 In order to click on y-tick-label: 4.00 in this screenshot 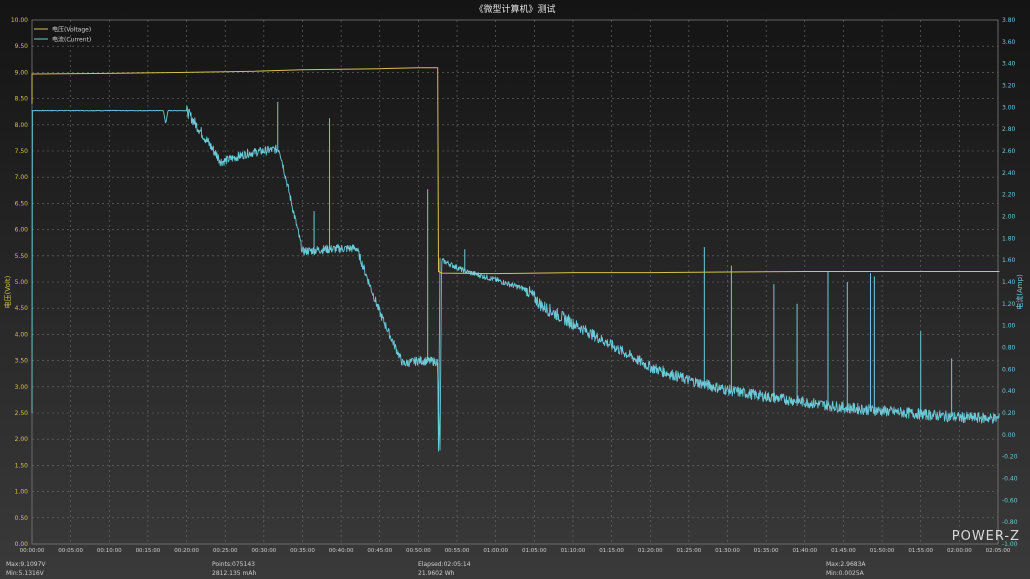, I will do `click(22, 334)`.